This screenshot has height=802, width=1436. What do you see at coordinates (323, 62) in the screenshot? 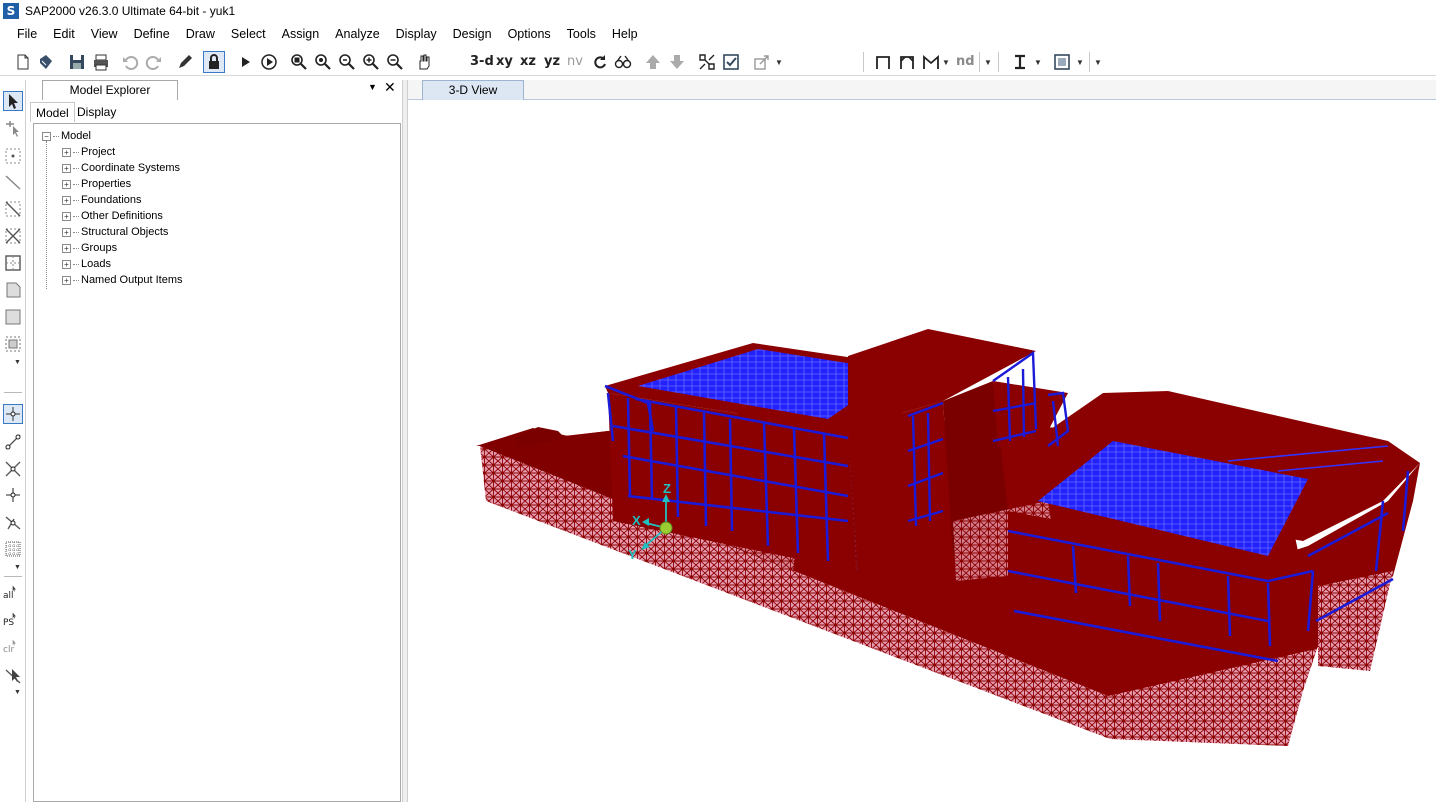
I see `zoom-restore-icon` at bounding box center [323, 62].